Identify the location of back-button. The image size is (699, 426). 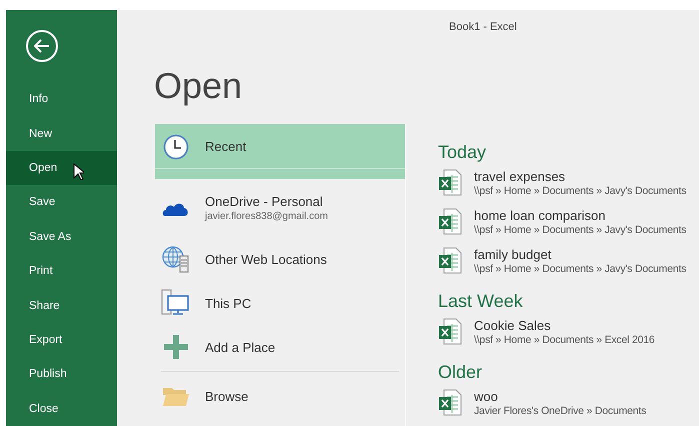
(42, 46).